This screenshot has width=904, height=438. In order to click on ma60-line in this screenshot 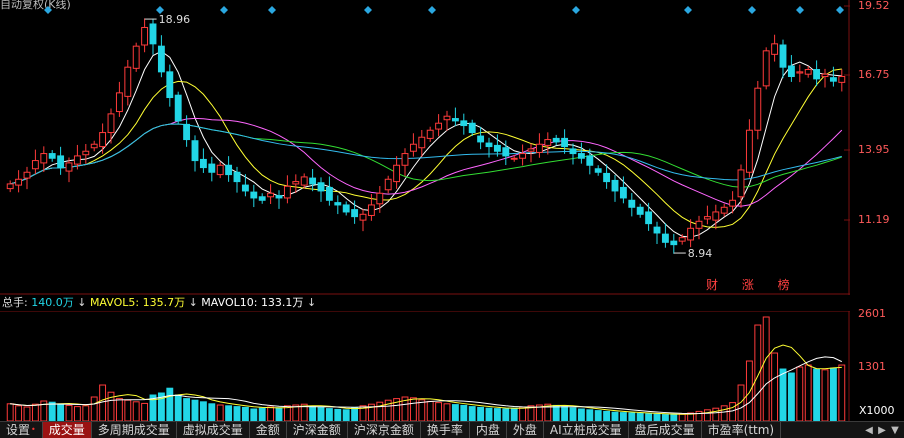, I will do `click(426, 154)`.